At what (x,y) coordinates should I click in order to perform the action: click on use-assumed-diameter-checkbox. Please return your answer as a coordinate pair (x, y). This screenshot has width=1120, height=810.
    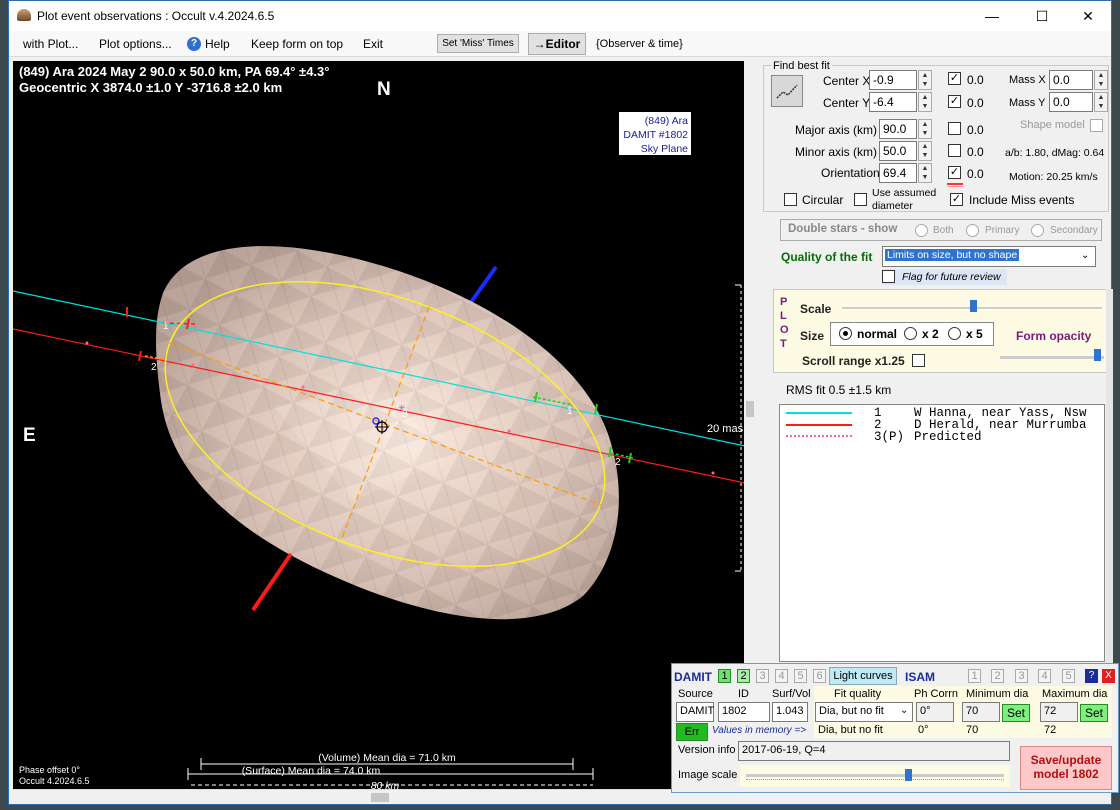
    Looking at the image, I should click on (860, 199).